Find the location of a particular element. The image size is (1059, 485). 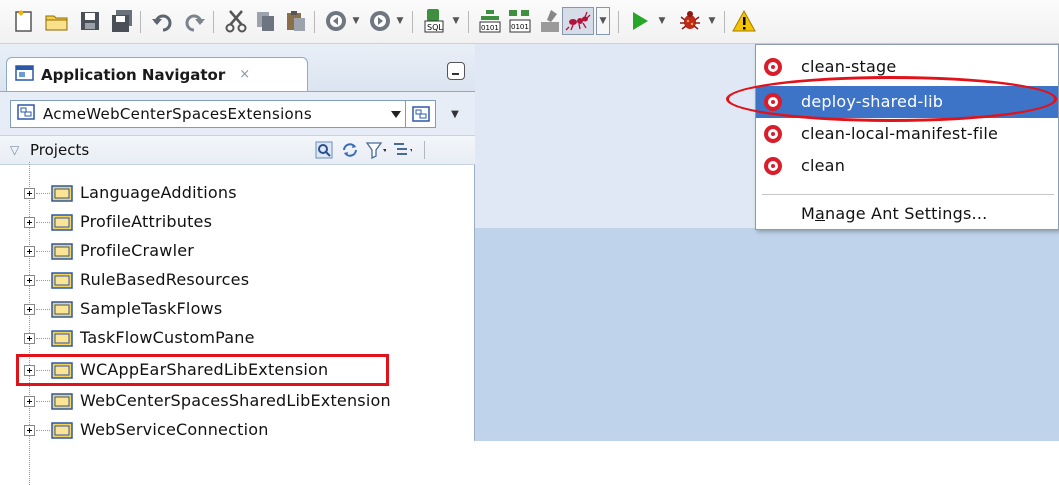

application-selector-row: AcmeWebCenterSpacesExtensions ▼ is located at coordinates (237, 113).